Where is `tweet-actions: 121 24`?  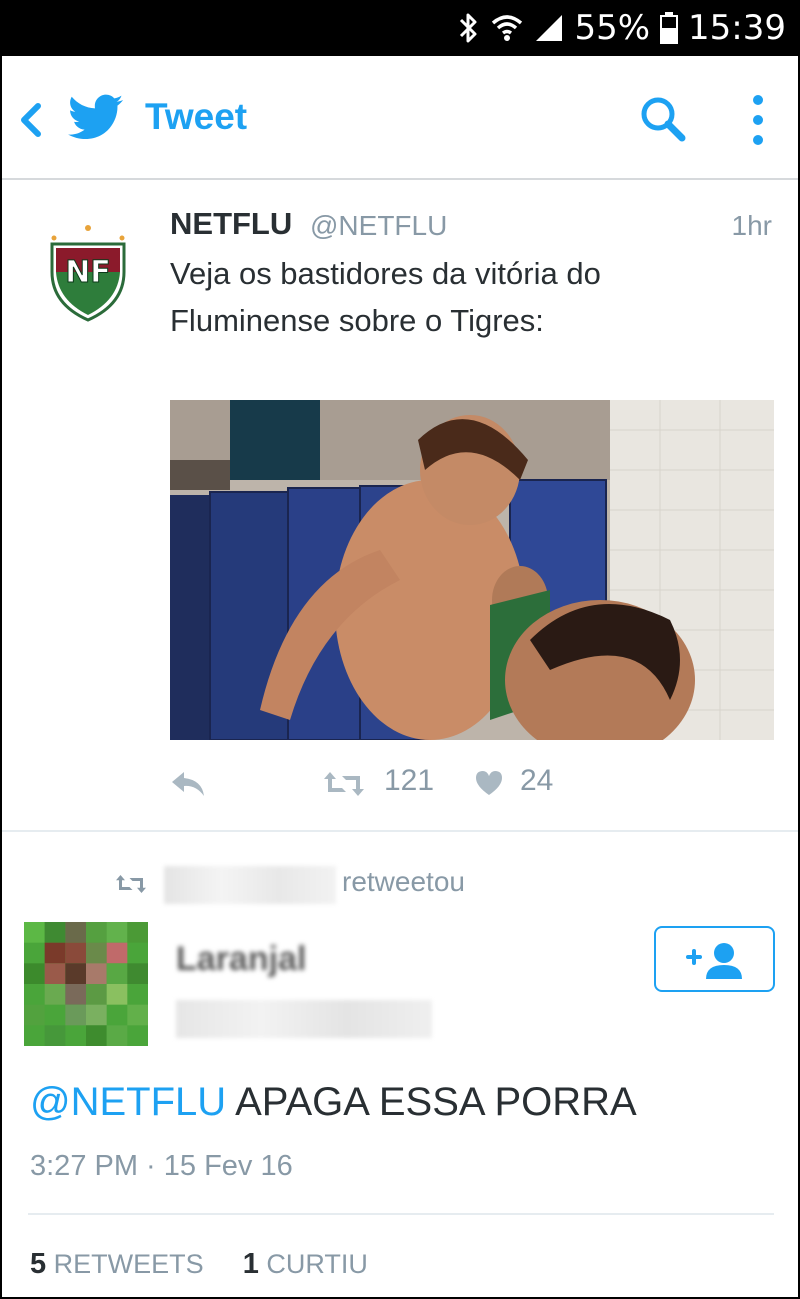 tweet-actions: 121 24 is located at coordinates (400, 786).